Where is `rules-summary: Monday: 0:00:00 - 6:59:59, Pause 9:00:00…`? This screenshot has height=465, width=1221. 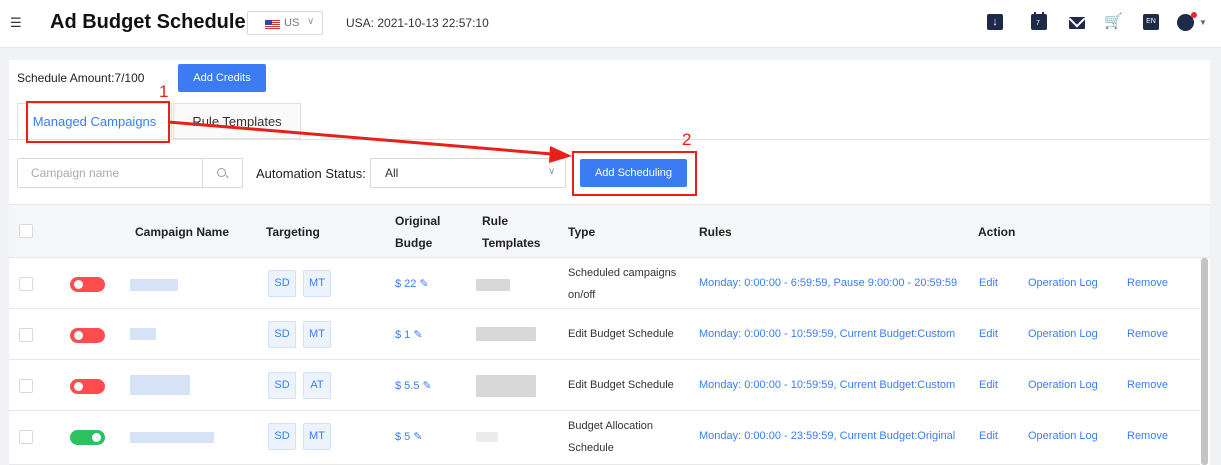
rules-summary: Monday: 0:00:00 - 6:59:59, Pause 9:00:00… is located at coordinates (835, 283).